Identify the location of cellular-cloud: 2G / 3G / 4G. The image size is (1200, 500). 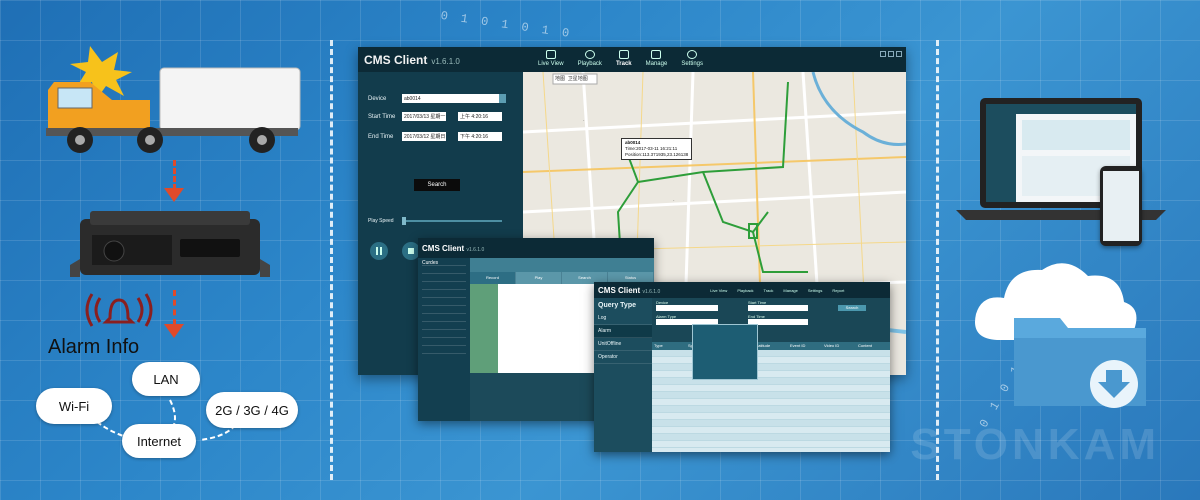
(252, 410).